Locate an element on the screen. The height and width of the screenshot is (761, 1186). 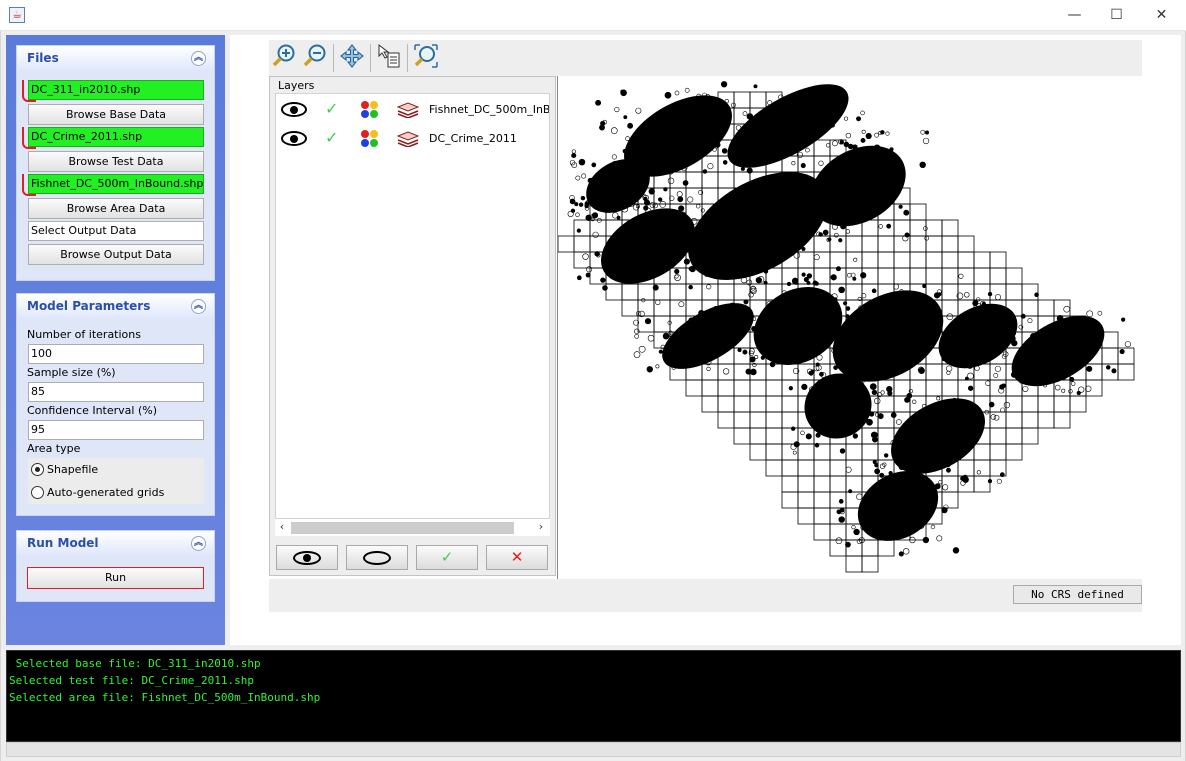
radio-selected-icon is located at coordinates (37, 469).